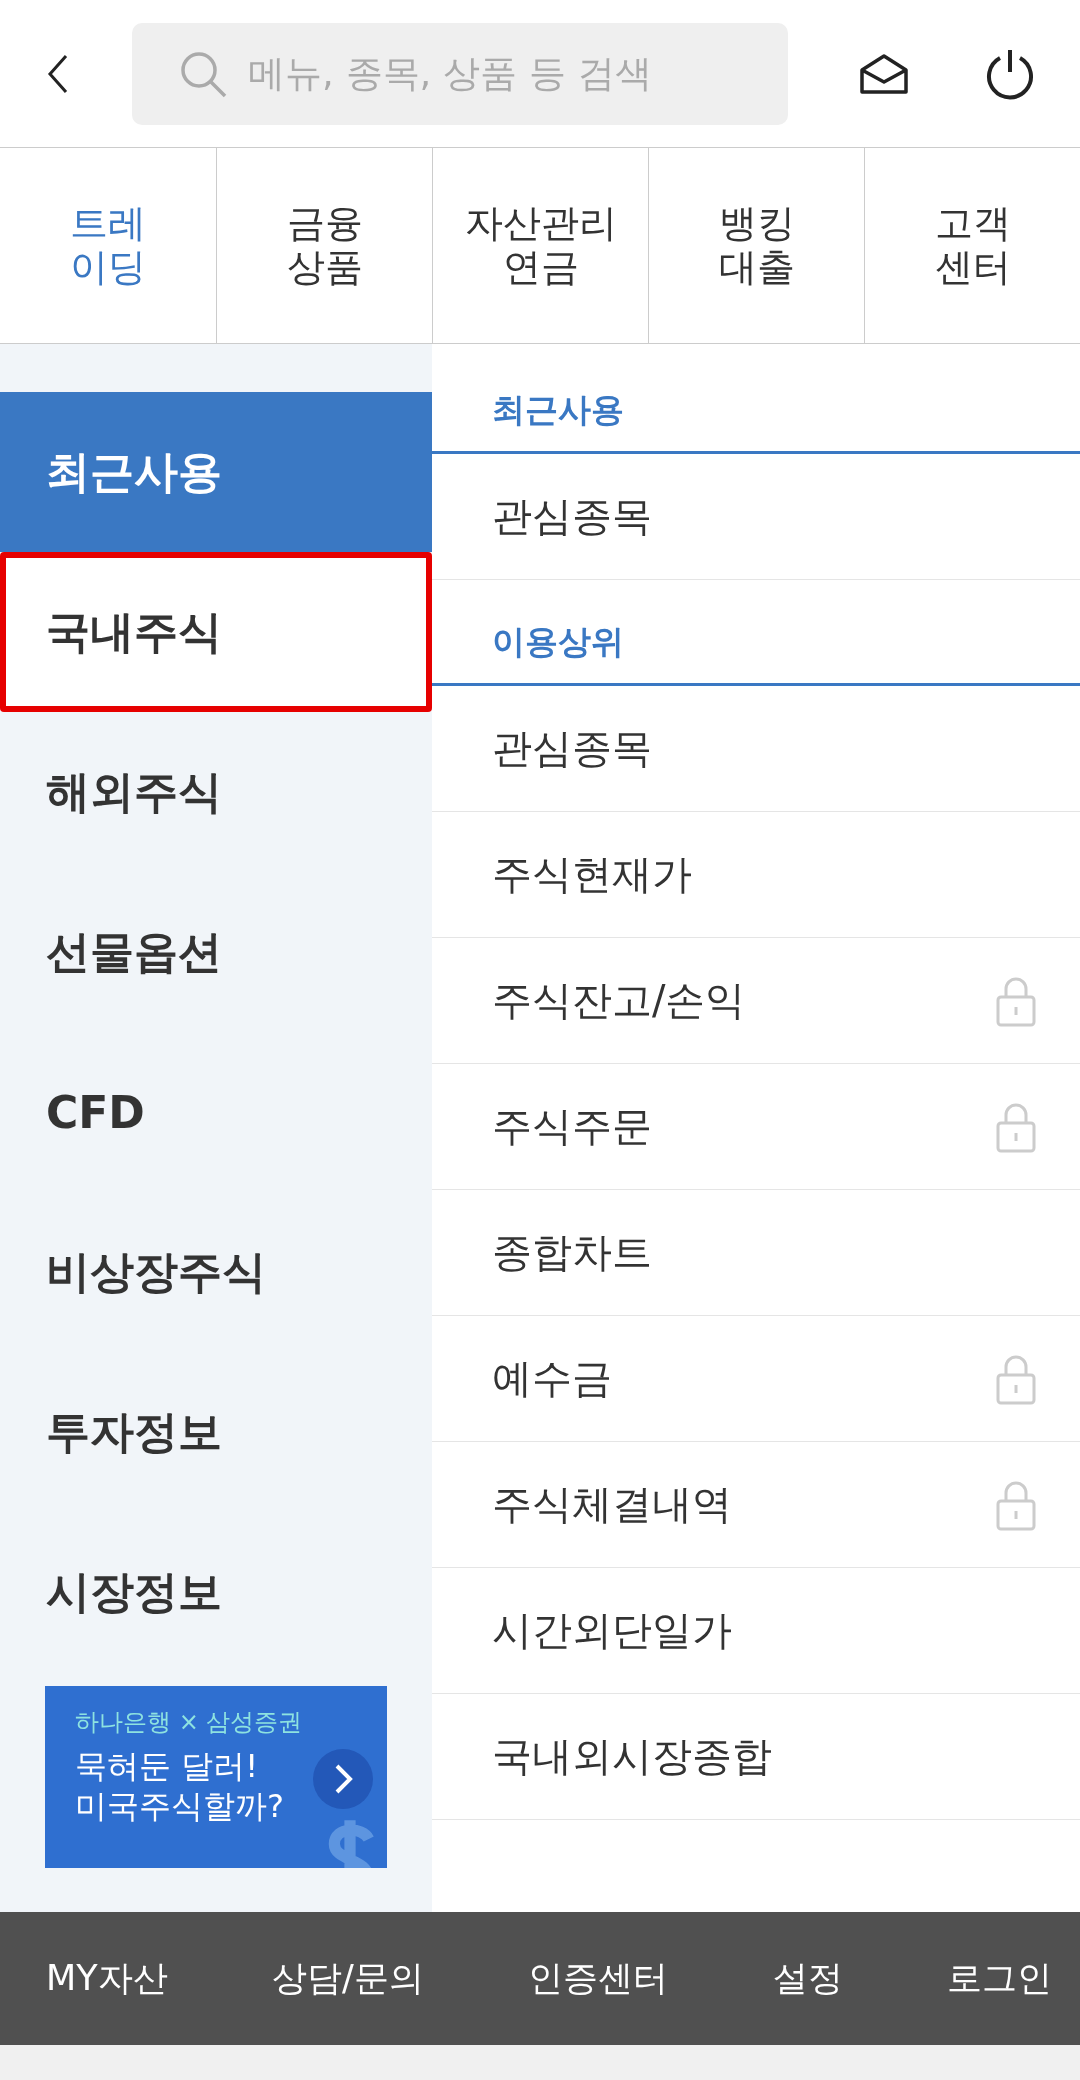 The width and height of the screenshot is (1080, 2080). What do you see at coordinates (756, 245) in the screenshot?
I see `menu-tab: 뱅킹 대출` at bounding box center [756, 245].